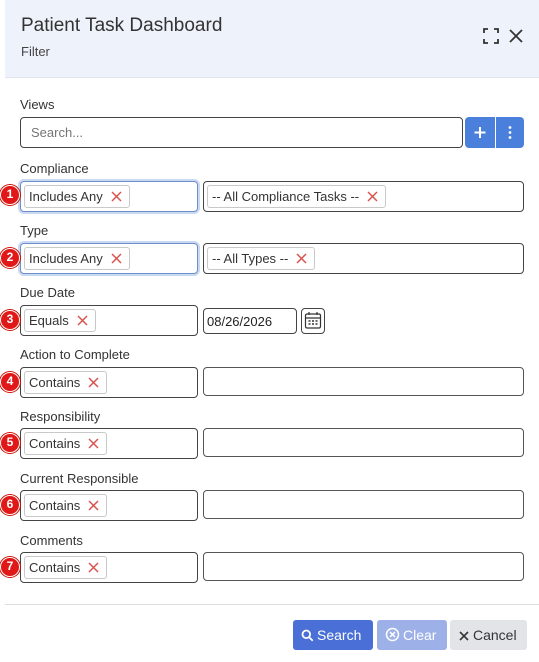 This screenshot has height=662, width=539. What do you see at coordinates (363, 258) in the screenshot?
I see `type-value-select: -- All Types --` at bounding box center [363, 258].